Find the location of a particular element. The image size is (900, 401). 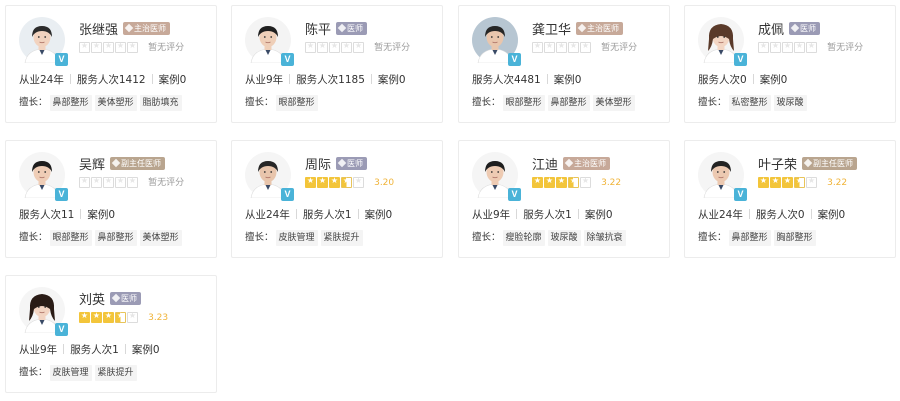

specialty-tag: 脂肪填充 is located at coordinates (160, 103).